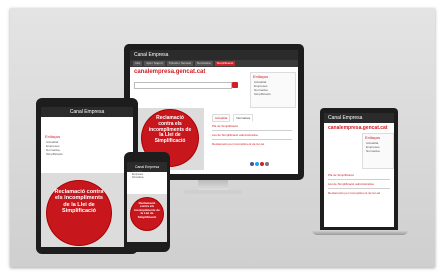 The width and height of the screenshot is (445, 275). Describe the element at coordinates (87, 112) in the screenshot. I see `tablet-site-title: Canal Empresa` at that location.